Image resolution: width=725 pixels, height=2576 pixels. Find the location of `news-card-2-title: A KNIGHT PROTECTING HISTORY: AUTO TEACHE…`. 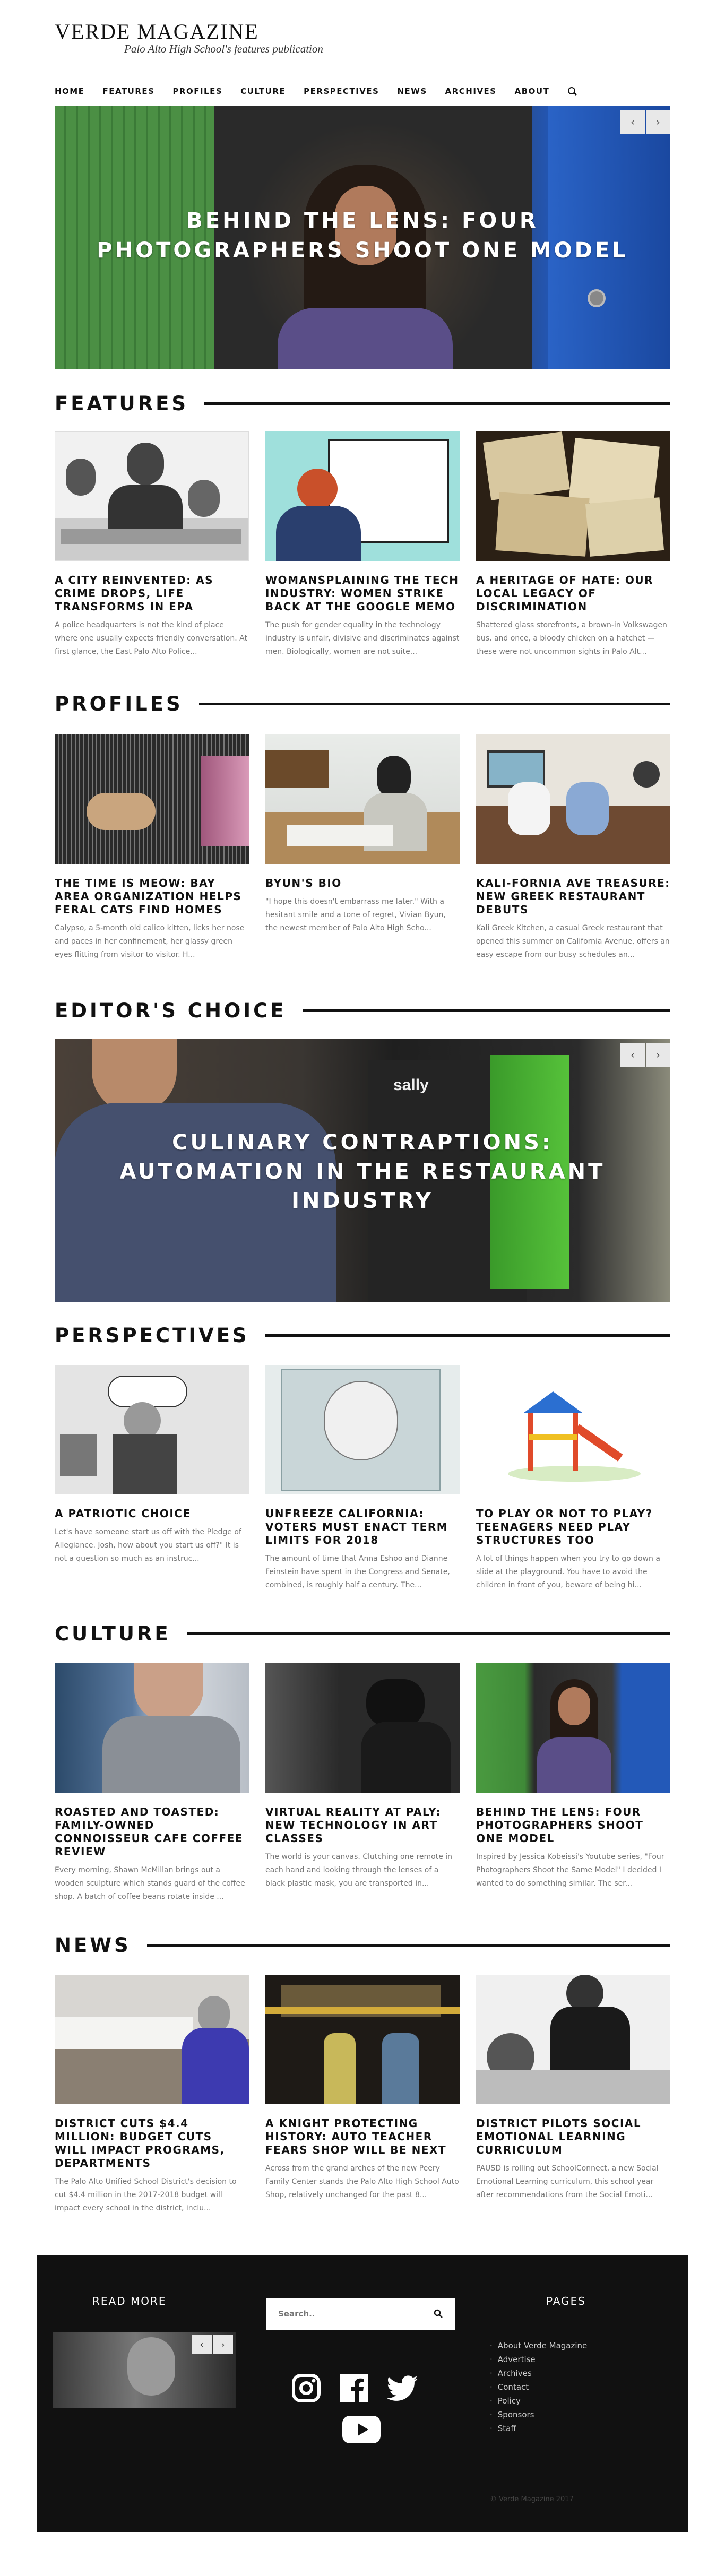

news-card-2-title: A KNIGHT PROTECTING HISTORY: AUTO TEACHE… is located at coordinates (362, 2137).